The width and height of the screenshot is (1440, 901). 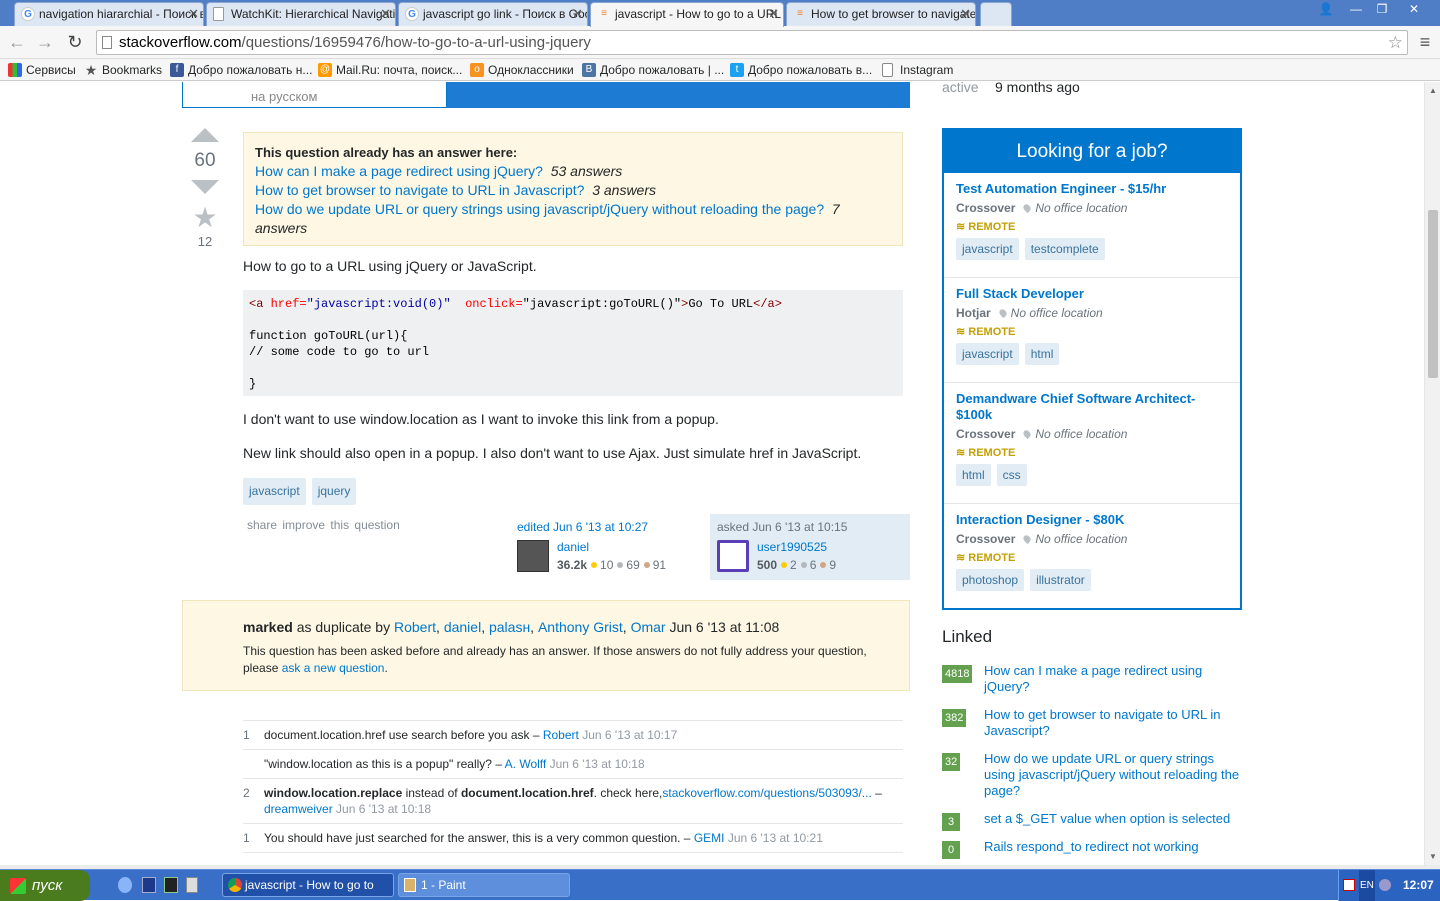 What do you see at coordinates (125, 885) in the screenshot?
I see `ie-icon` at bounding box center [125, 885].